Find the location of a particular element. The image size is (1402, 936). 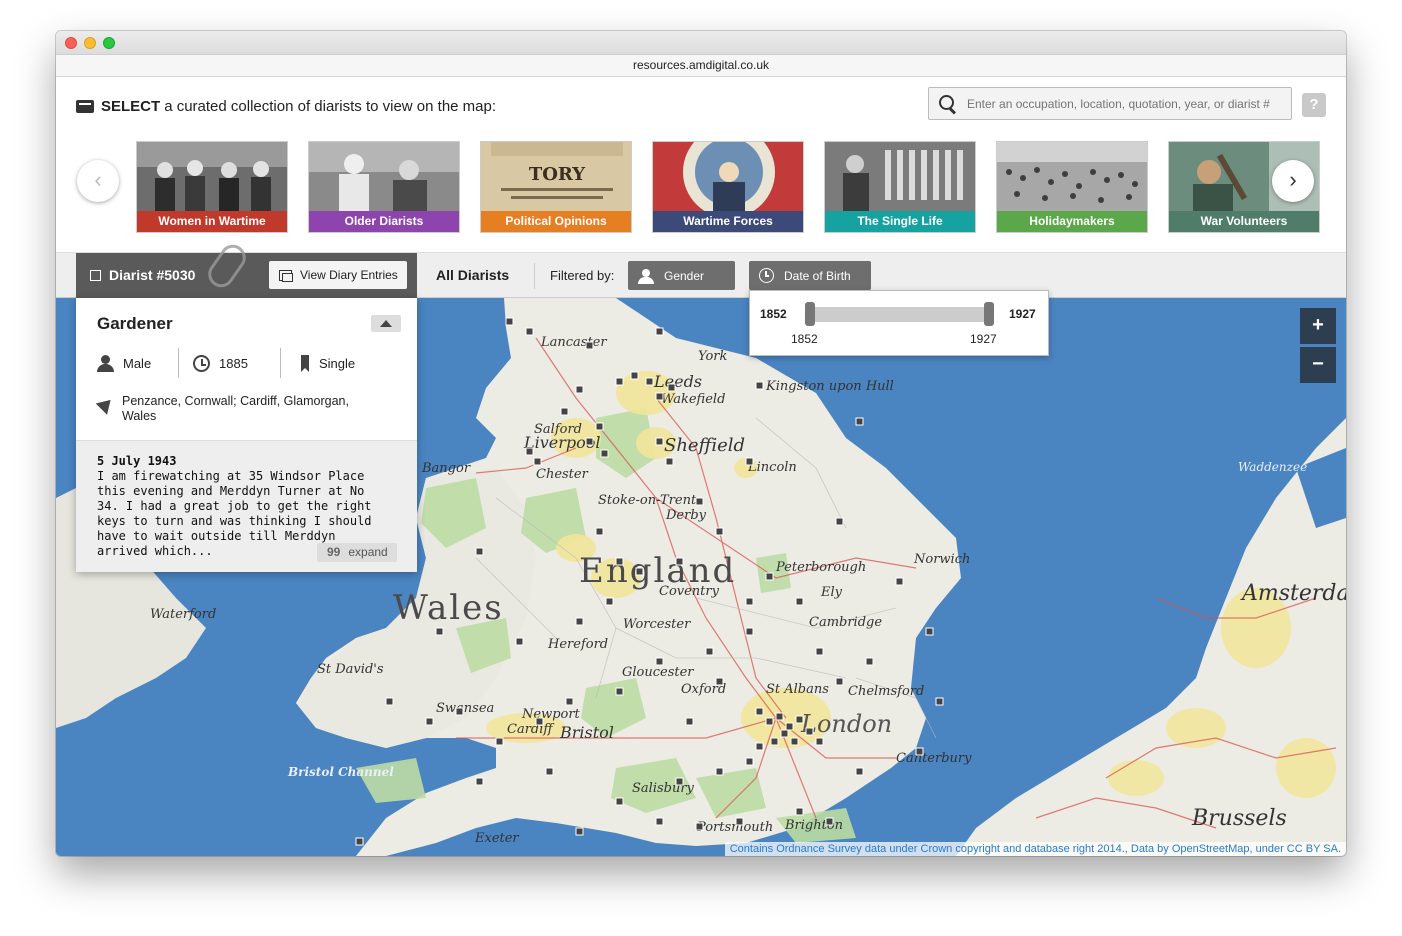

map-label-exeter: Exeter is located at coordinates (496, 838).